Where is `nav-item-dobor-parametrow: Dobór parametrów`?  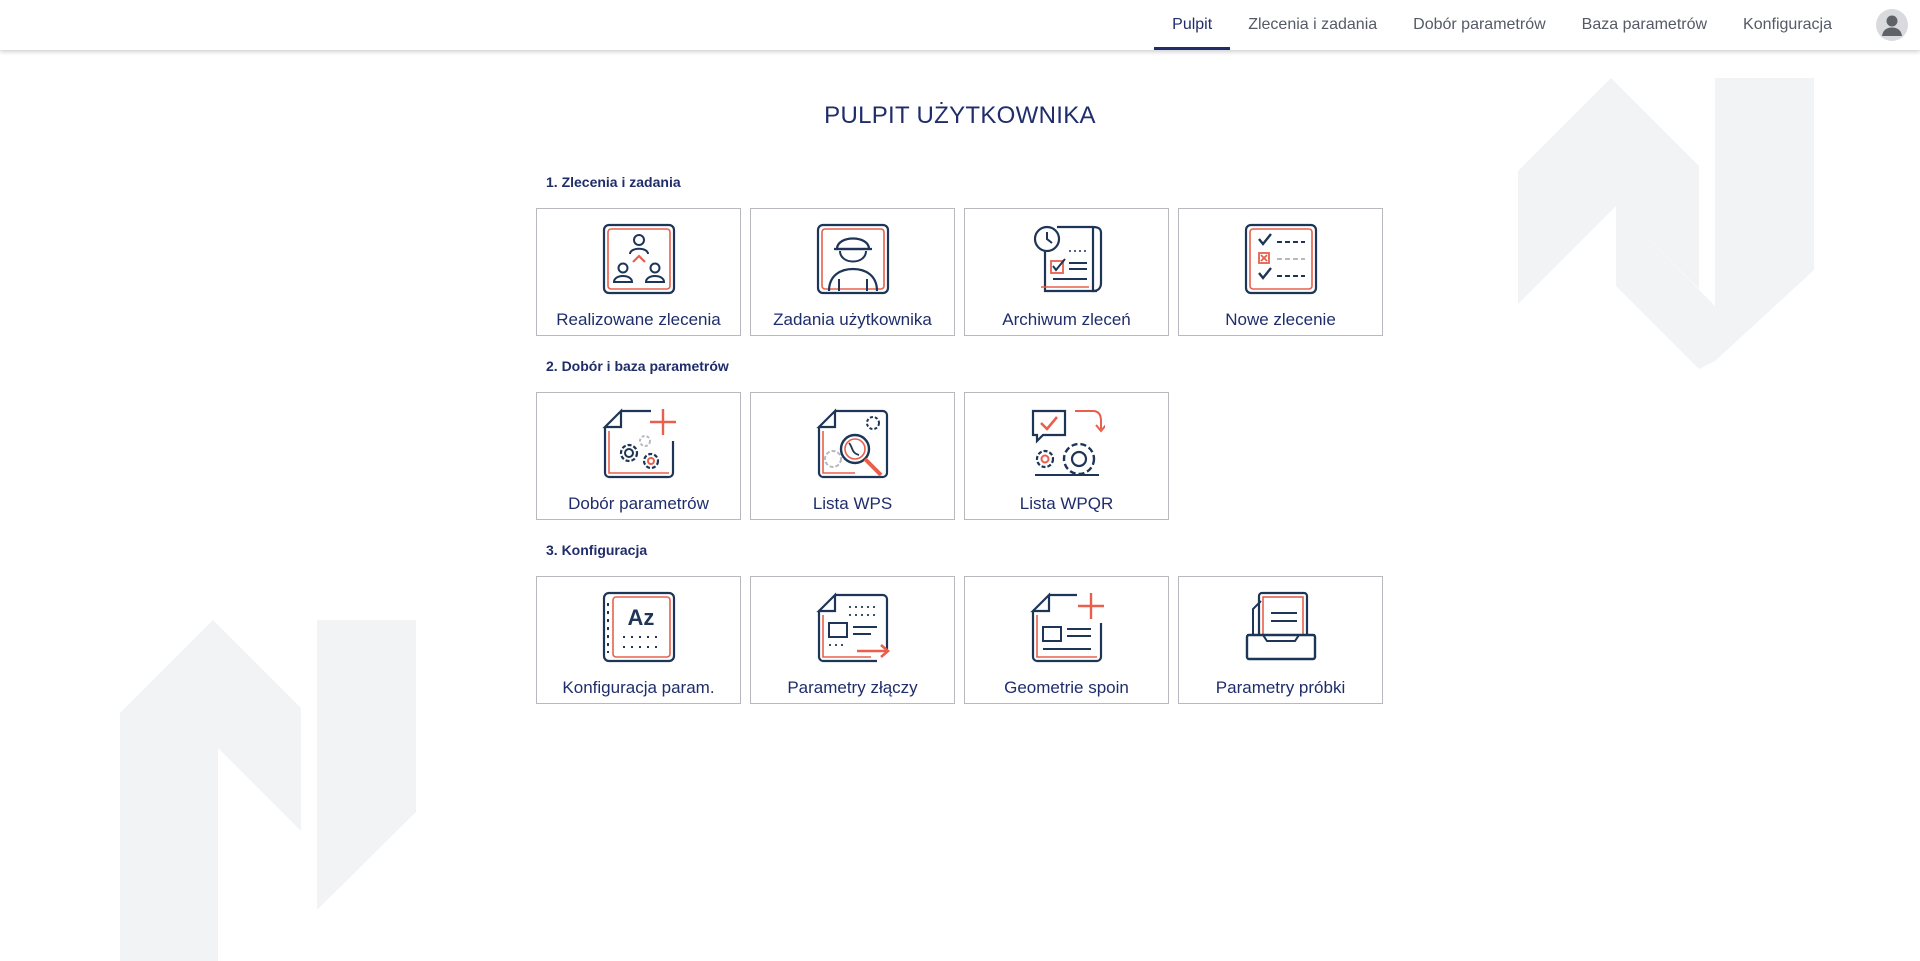
nav-item-dobor-parametrow: Dobór parametrów is located at coordinates (1479, 25).